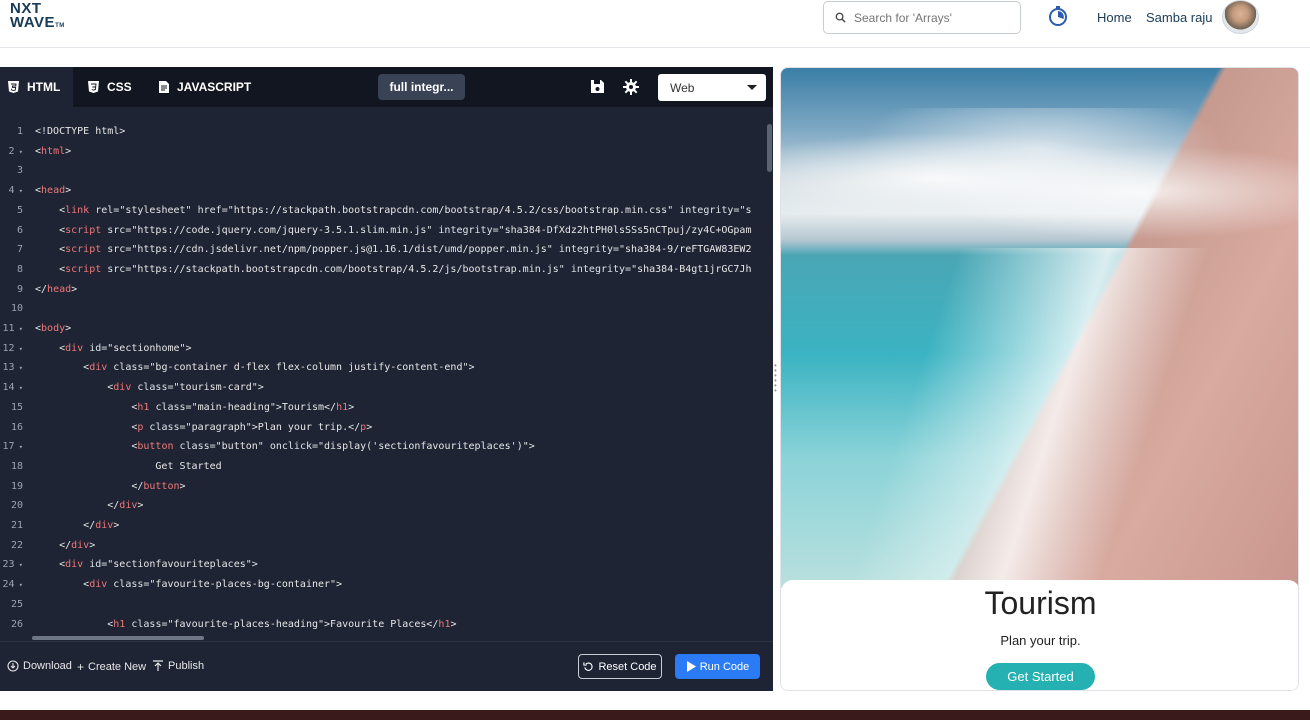 Image resolution: width=1310 pixels, height=720 pixels. What do you see at coordinates (385, 329) in the screenshot?
I see `code-line: 11 ▾ <body>` at bounding box center [385, 329].